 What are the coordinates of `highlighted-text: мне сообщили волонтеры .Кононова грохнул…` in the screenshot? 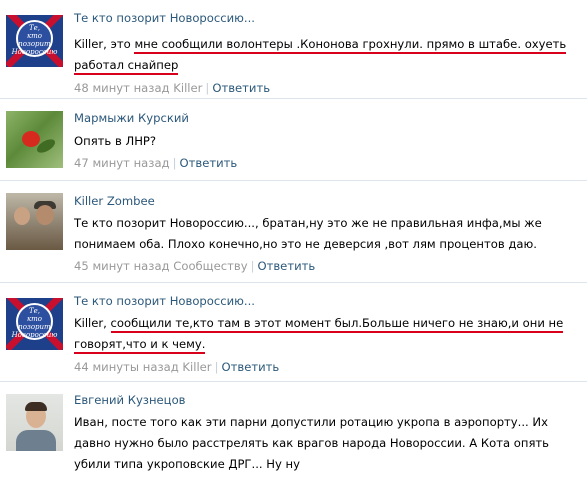 It's located at (320, 56).